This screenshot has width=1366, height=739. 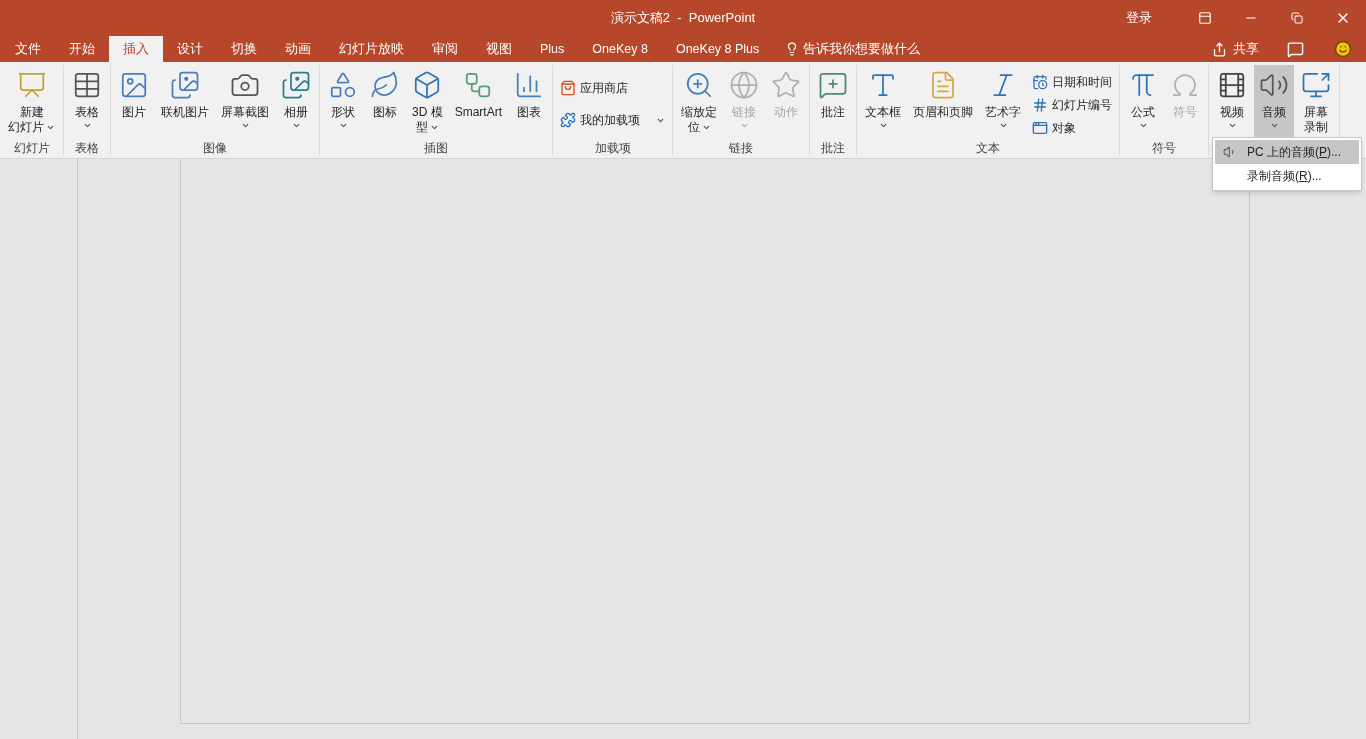 What do you see at coordinates (943, 104) in the screenshot?
I see `ribbon-button: 页眉和页脚` at bounding box center [943, 104].